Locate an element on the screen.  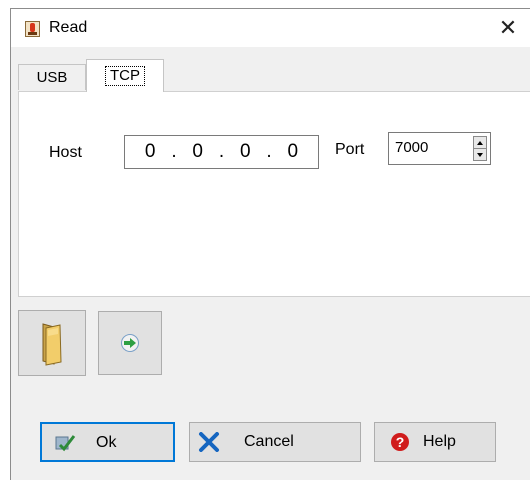
go-arrow-icon is located at coordinates (130, 343).